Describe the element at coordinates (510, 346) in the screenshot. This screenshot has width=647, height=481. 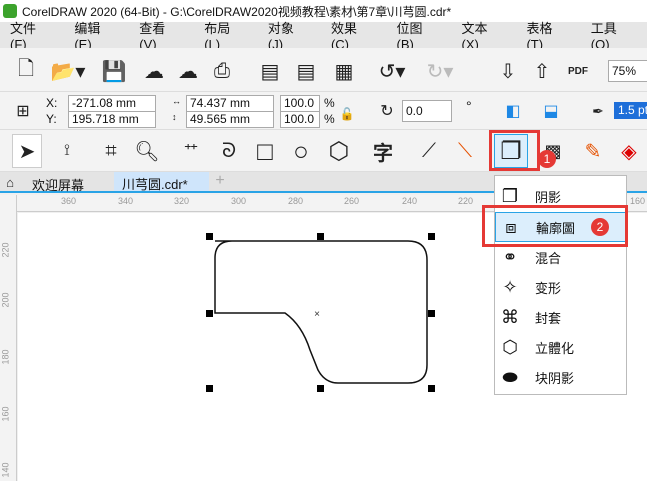
I see `extrude-icon: ⬡` at that location.